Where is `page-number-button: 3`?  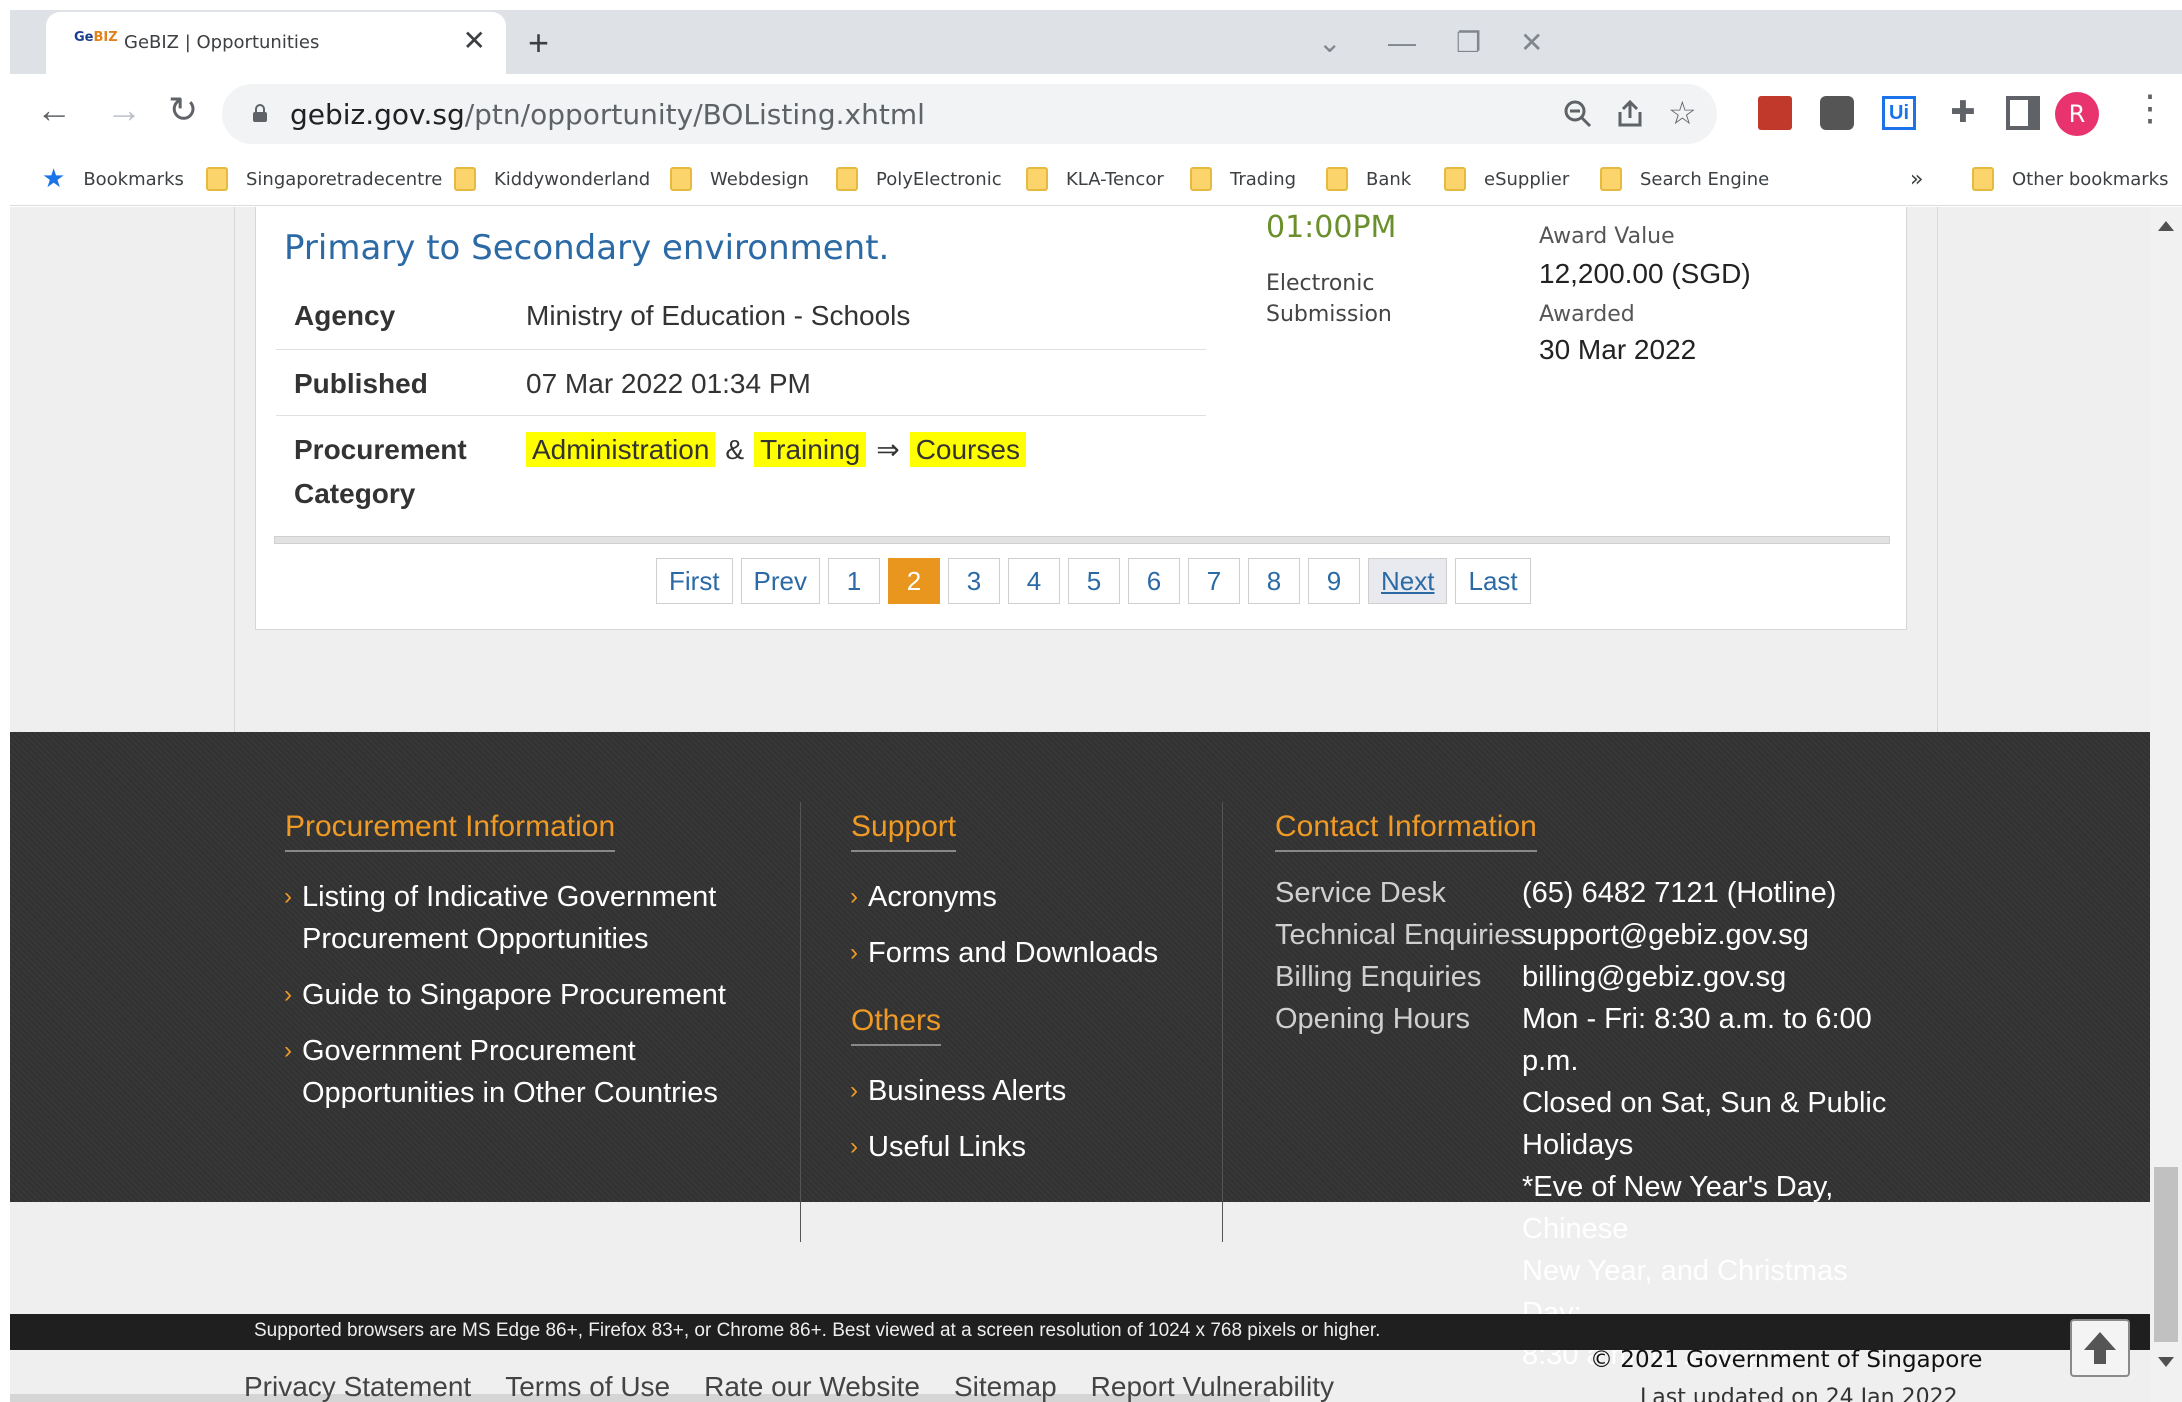
page-number-button: 3 is located at coordinates (974, 581).